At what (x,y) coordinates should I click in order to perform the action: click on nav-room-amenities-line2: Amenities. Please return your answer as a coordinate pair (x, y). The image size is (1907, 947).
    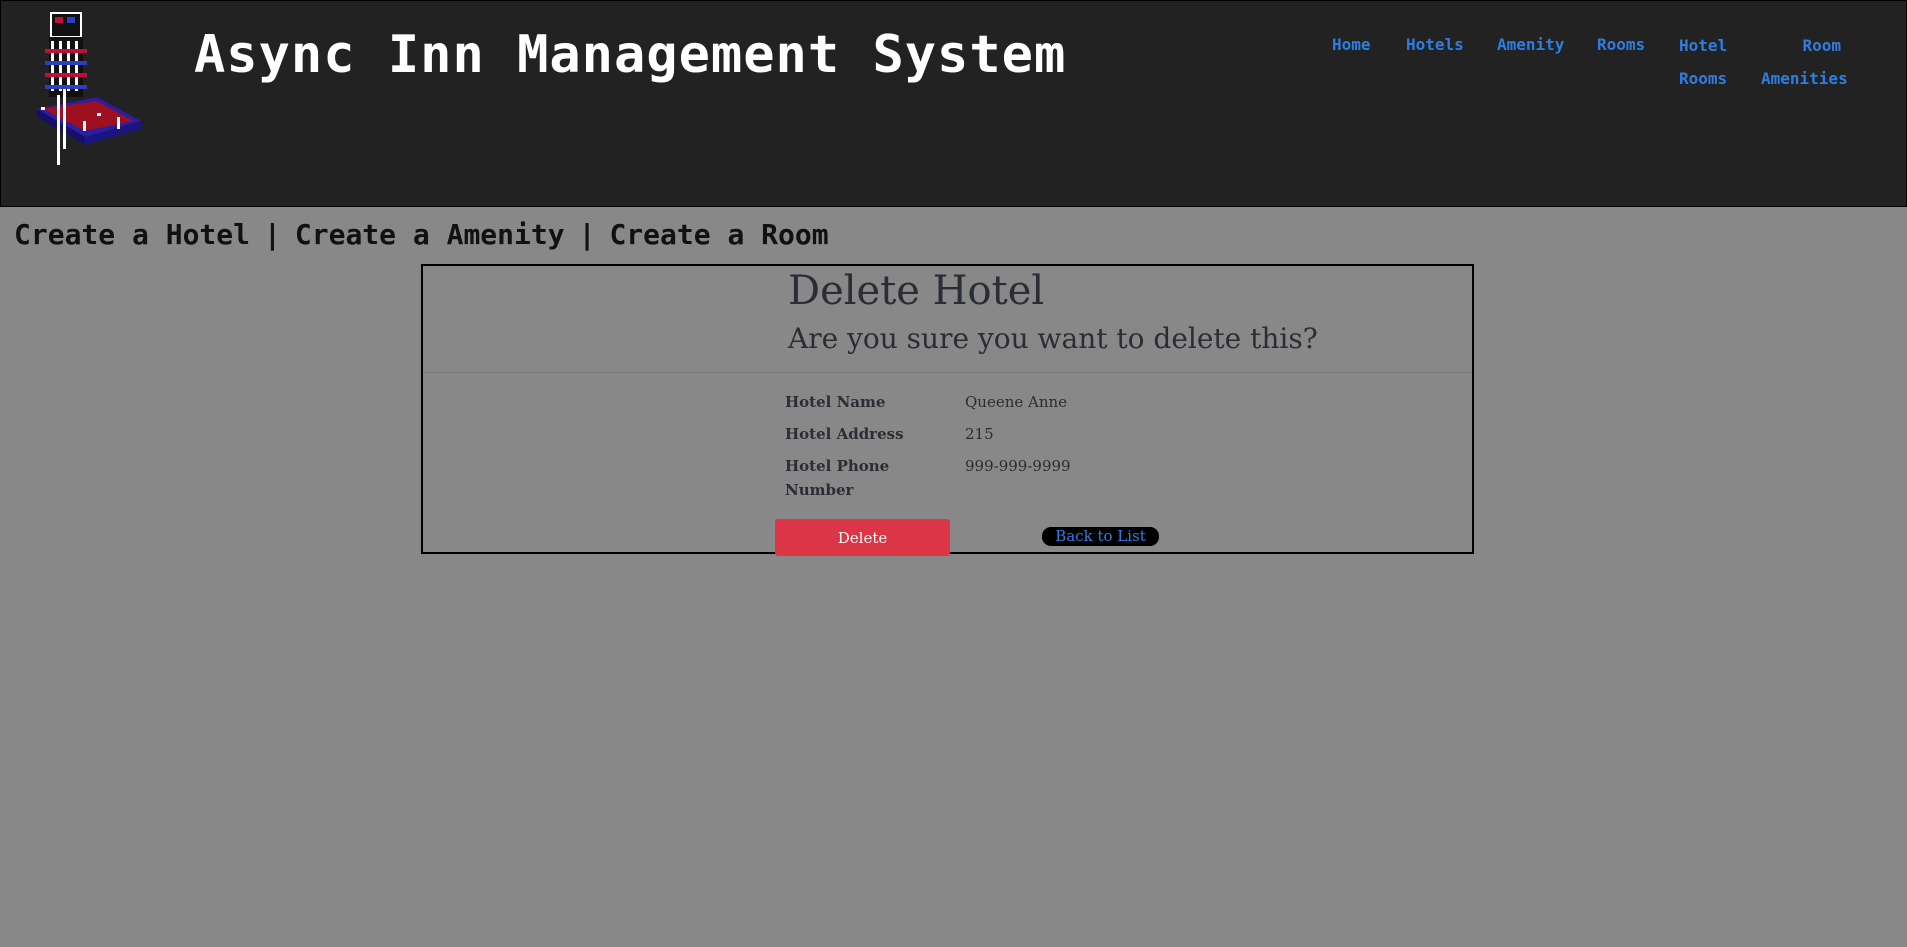
    Looking at the image, I should click on (1804, 78).